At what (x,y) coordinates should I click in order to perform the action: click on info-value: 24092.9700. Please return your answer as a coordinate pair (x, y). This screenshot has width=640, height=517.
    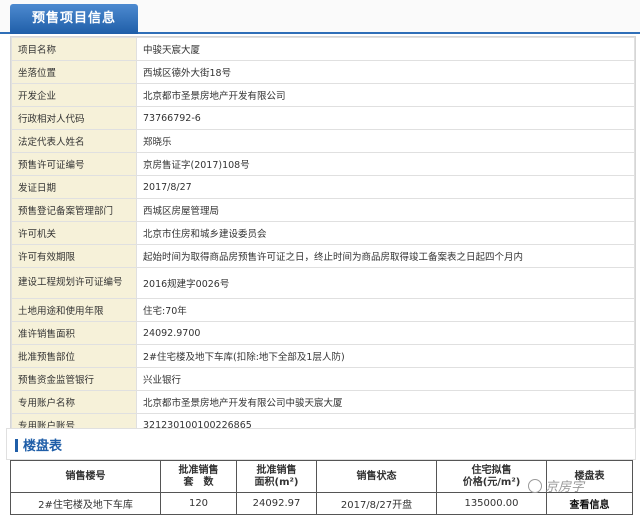
    Looking at the image, I should click on (385, 333).